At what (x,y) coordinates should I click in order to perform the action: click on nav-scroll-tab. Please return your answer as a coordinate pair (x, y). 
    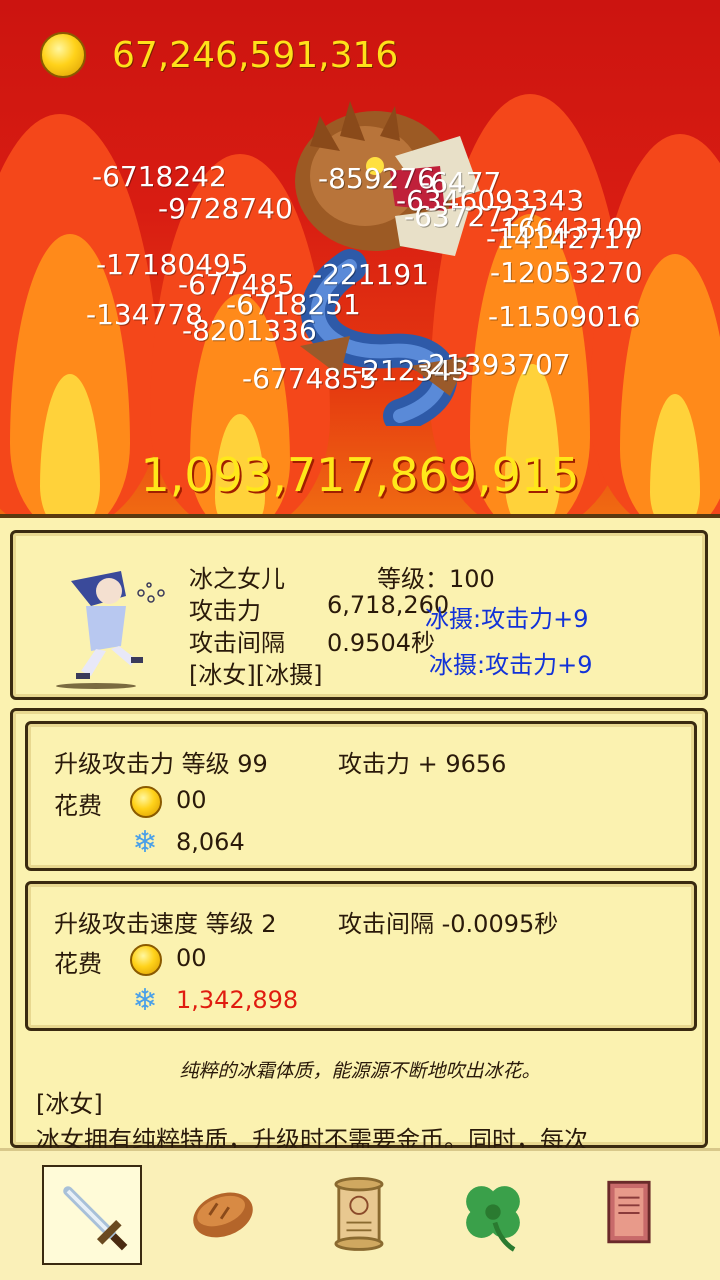
    Looking at the image, I should click on (360, 1215).